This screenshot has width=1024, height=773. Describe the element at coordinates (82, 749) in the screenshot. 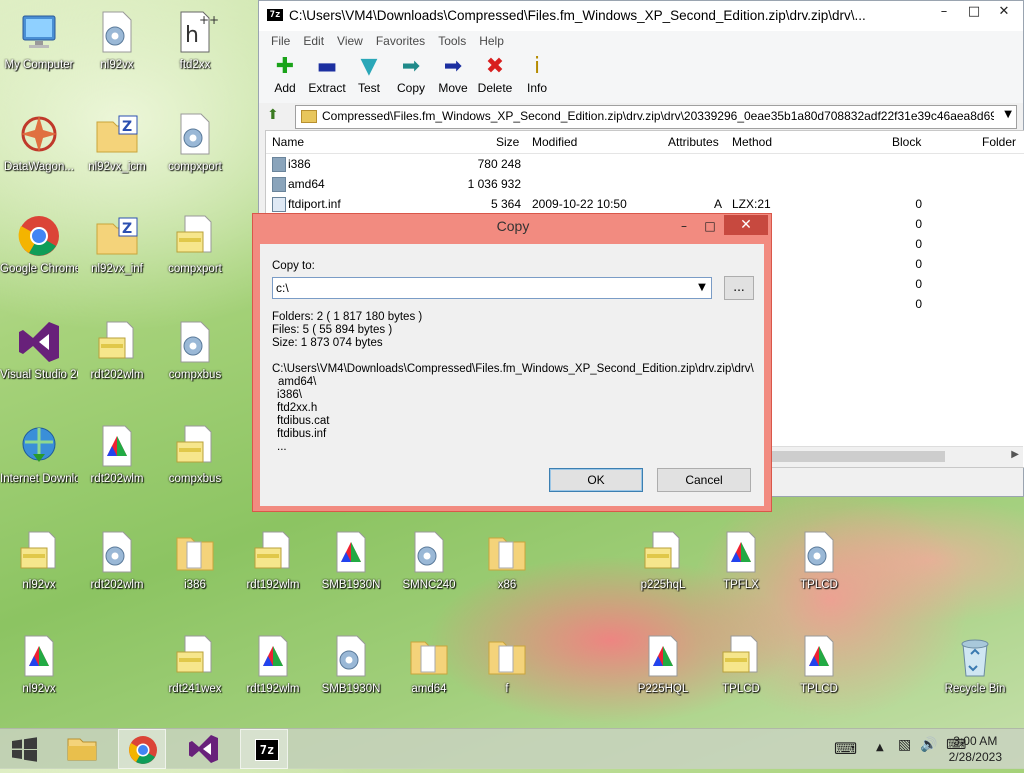

I see `file-explorer-taskbar-button` at that location.